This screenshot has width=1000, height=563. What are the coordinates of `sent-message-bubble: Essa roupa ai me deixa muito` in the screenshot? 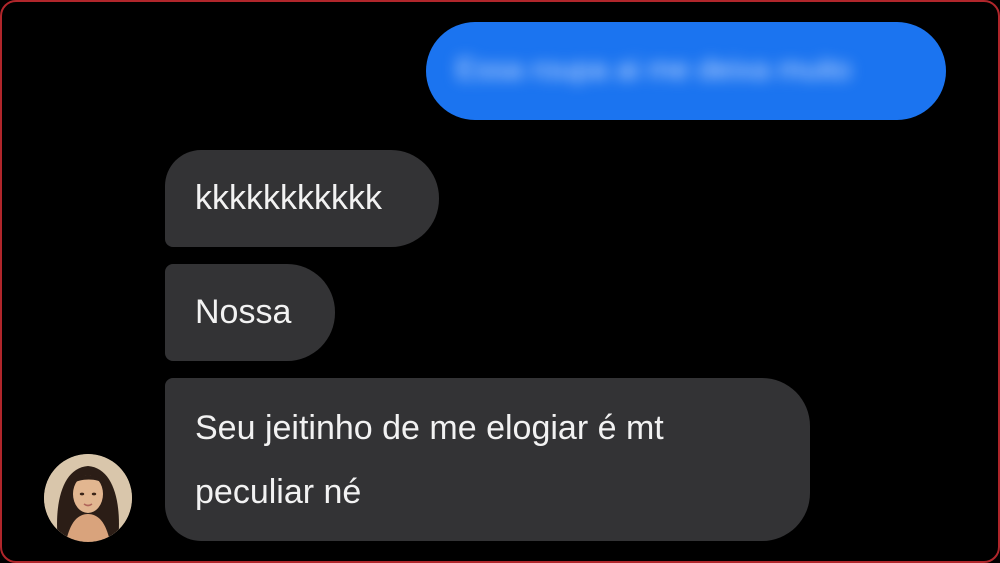 It's located at (686, 71).